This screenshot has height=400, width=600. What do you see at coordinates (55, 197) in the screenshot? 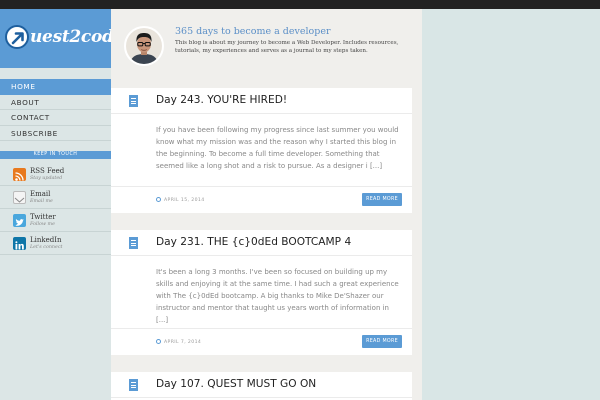
I see `social-link-email: Email Email me` at bounding box center [55, 197].